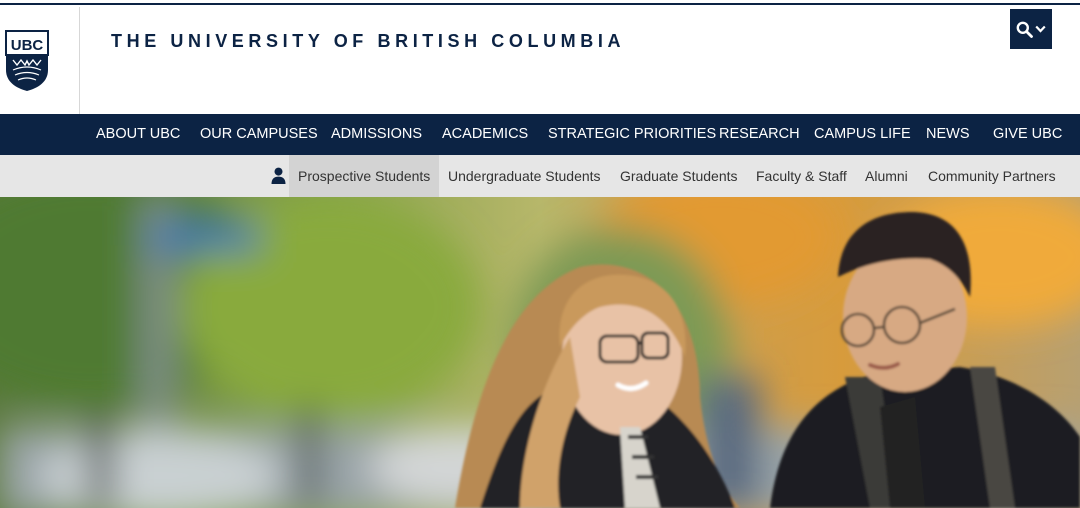 This screenshot has width=1080, height=508. I want to click on audience-prospective-students: Prospective Students, so click(364, 176).